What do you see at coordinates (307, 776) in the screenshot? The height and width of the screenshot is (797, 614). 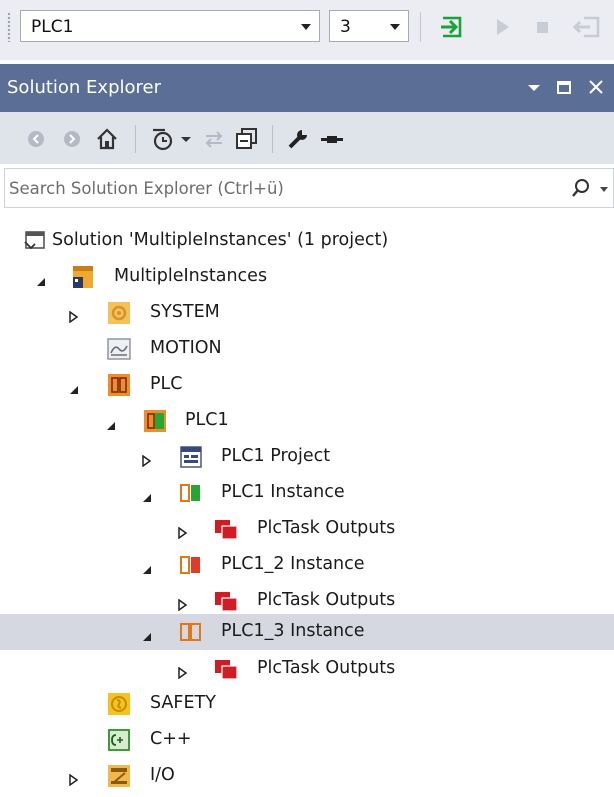 I see `tree-item-io: I/O` at bounding box center [307, 776].